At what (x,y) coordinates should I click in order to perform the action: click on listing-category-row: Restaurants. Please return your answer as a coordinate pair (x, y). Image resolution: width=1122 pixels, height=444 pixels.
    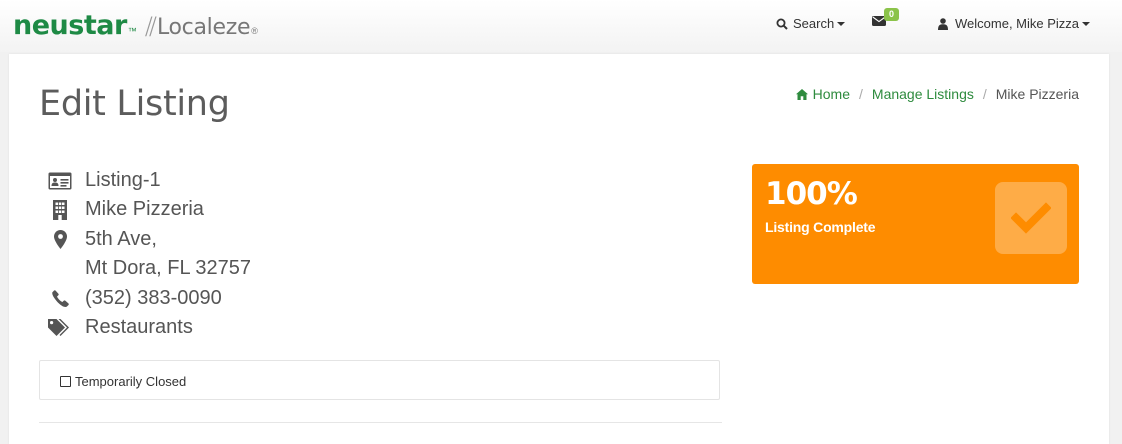
    Looking at the image, I should click on (149, 327).